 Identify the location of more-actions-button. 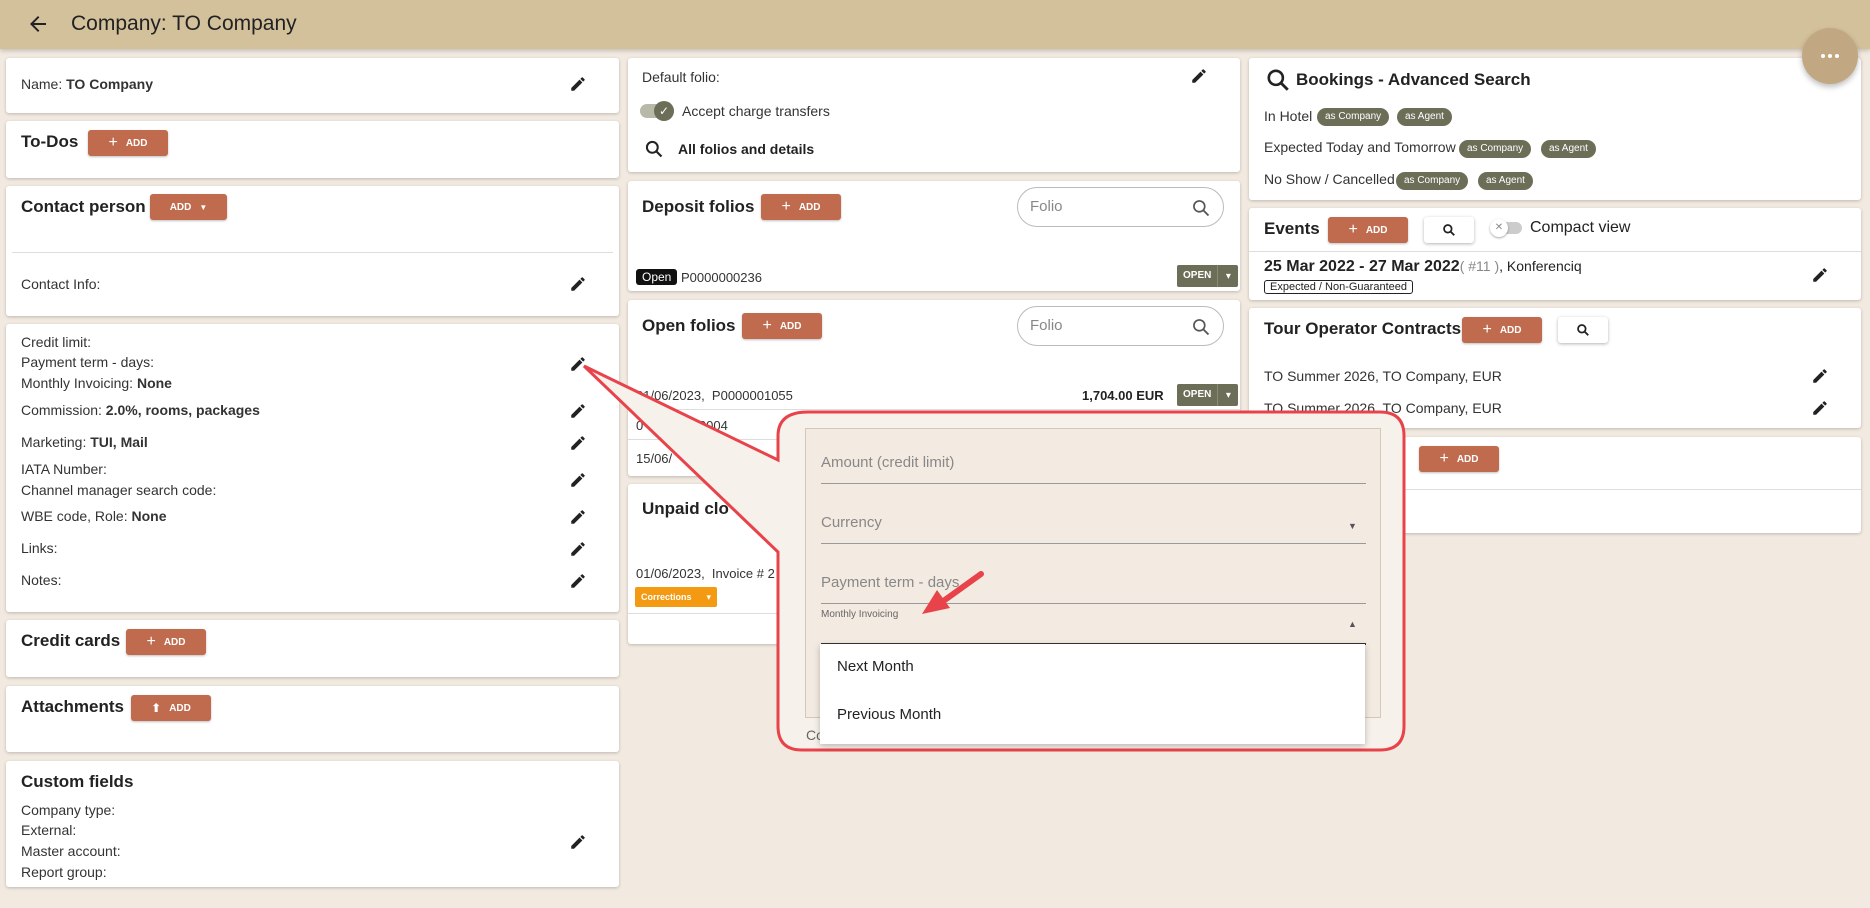
(1830, 56).